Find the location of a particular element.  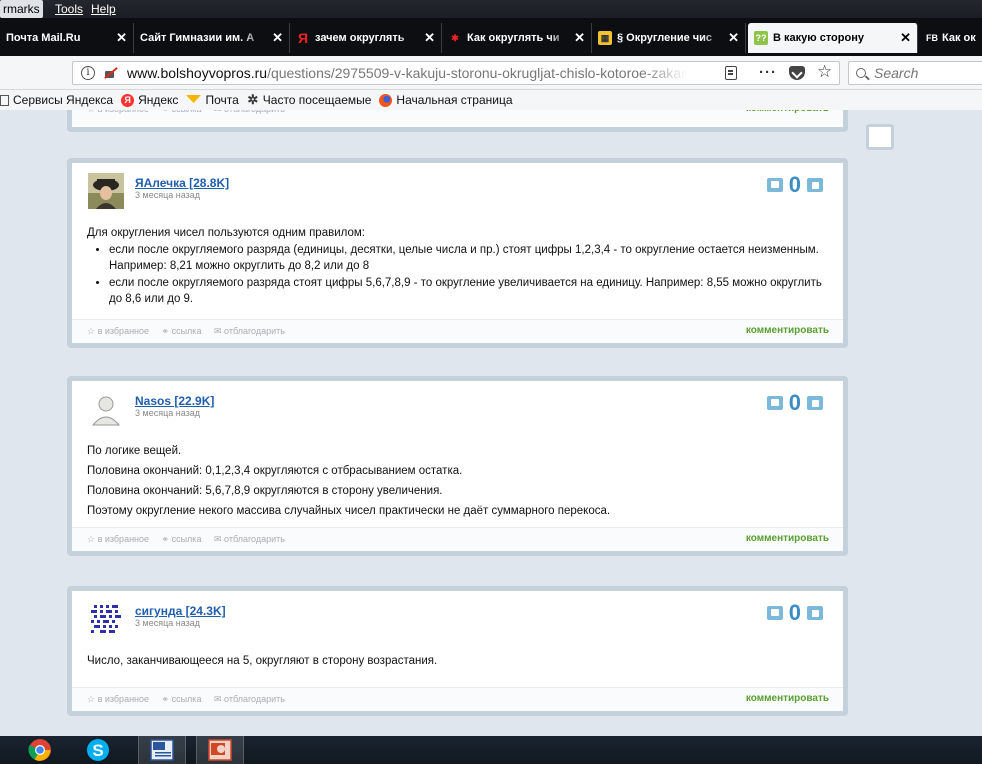

card-header: Nasos [22.9K] 3 месяца назад 0 is located at coordinates (457, 405).